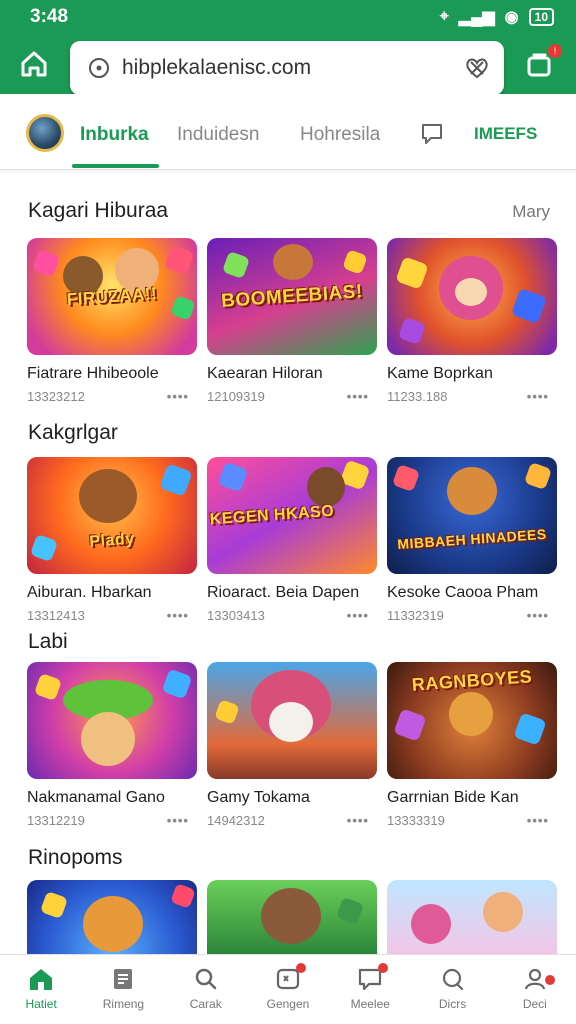 This screenshot has height=1024, width=576. What do you see at coordinates (41, 989) in the screenshot?
I see `nav-item-home: Hatiet` at bounding box center [41, 989].